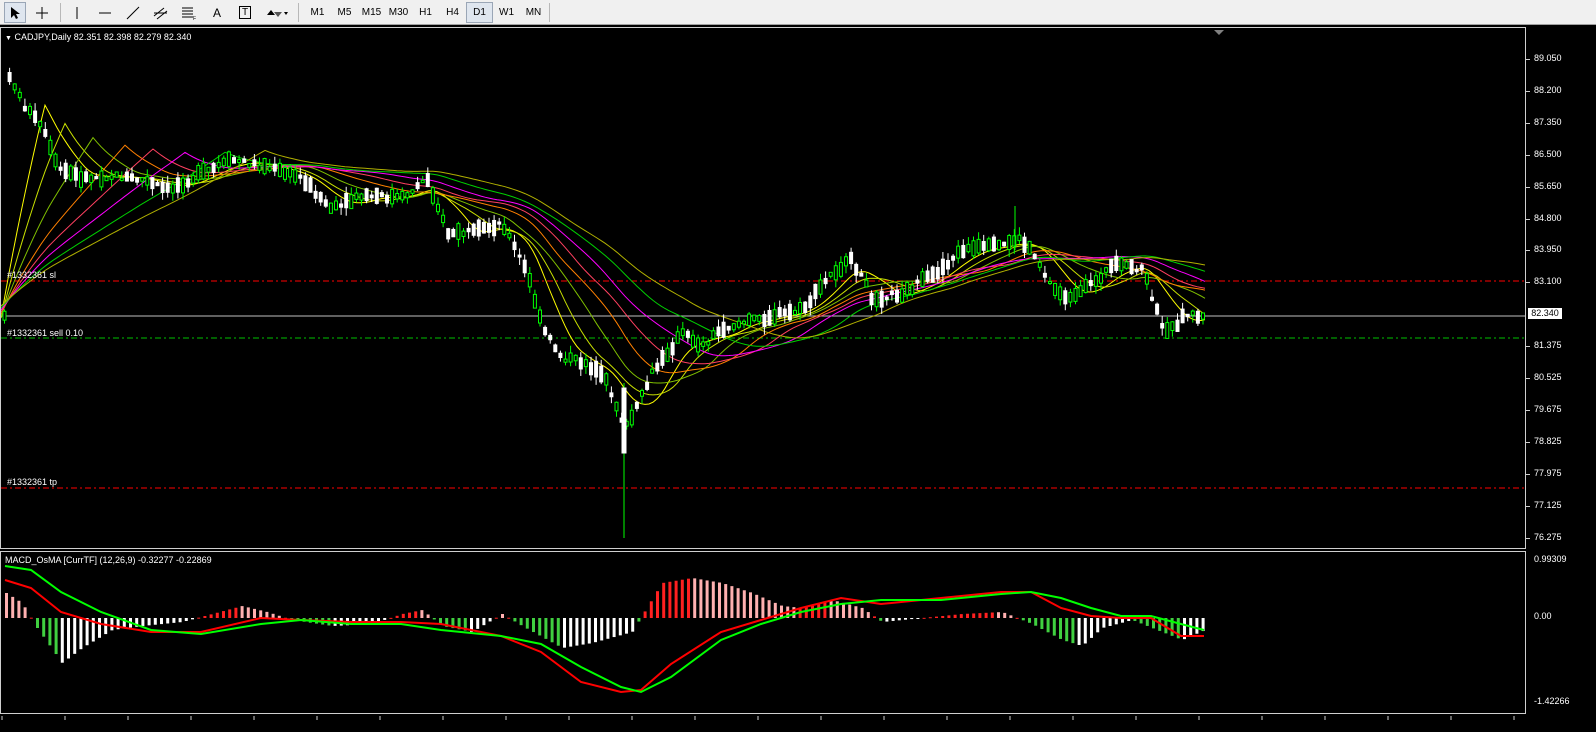  What do you see at coordinates (105, 12) in the screenshot?
I see `horizontal-line-icon` at bounding box center [105, 12].